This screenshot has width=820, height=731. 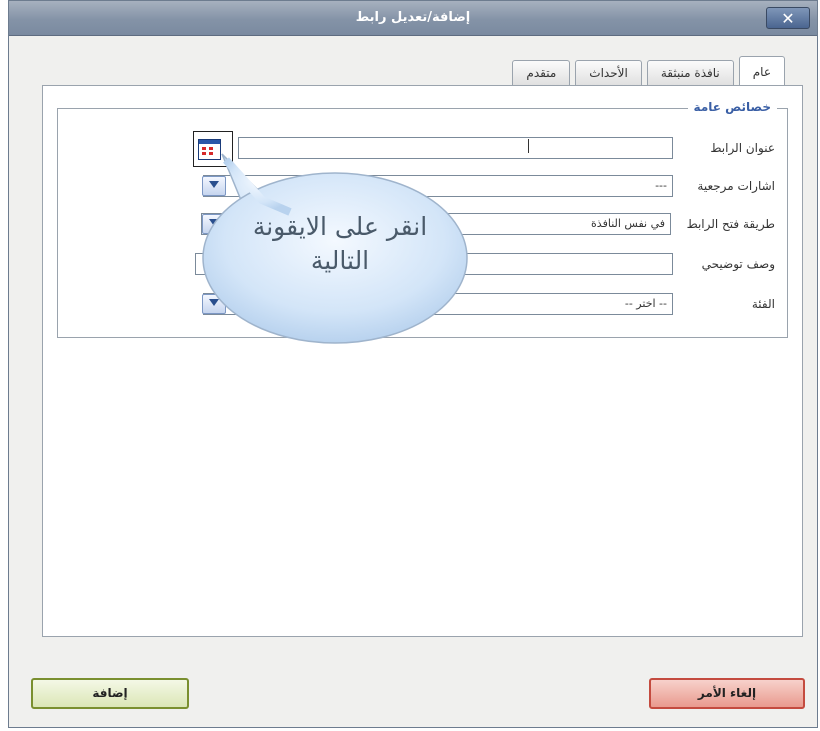 I want to click on callout-bubble, so click(x=335, y=248).